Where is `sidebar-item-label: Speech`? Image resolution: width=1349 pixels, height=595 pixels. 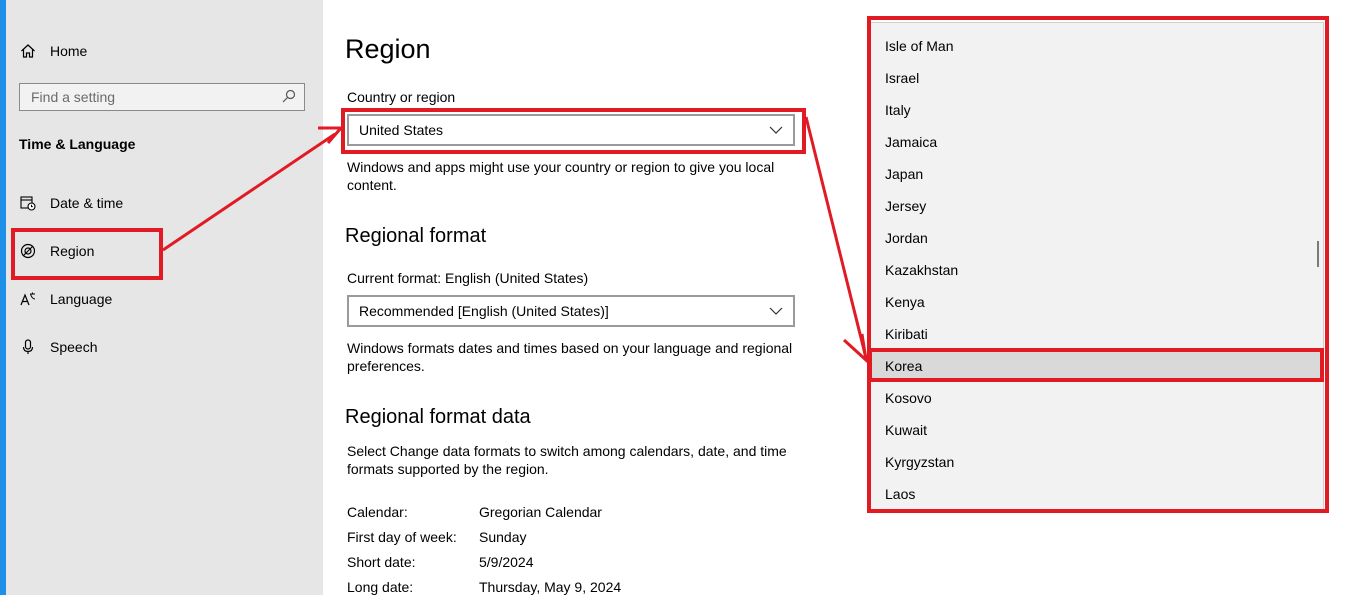 sidebar-item-label: Speech is located at coordinates (74, 347).